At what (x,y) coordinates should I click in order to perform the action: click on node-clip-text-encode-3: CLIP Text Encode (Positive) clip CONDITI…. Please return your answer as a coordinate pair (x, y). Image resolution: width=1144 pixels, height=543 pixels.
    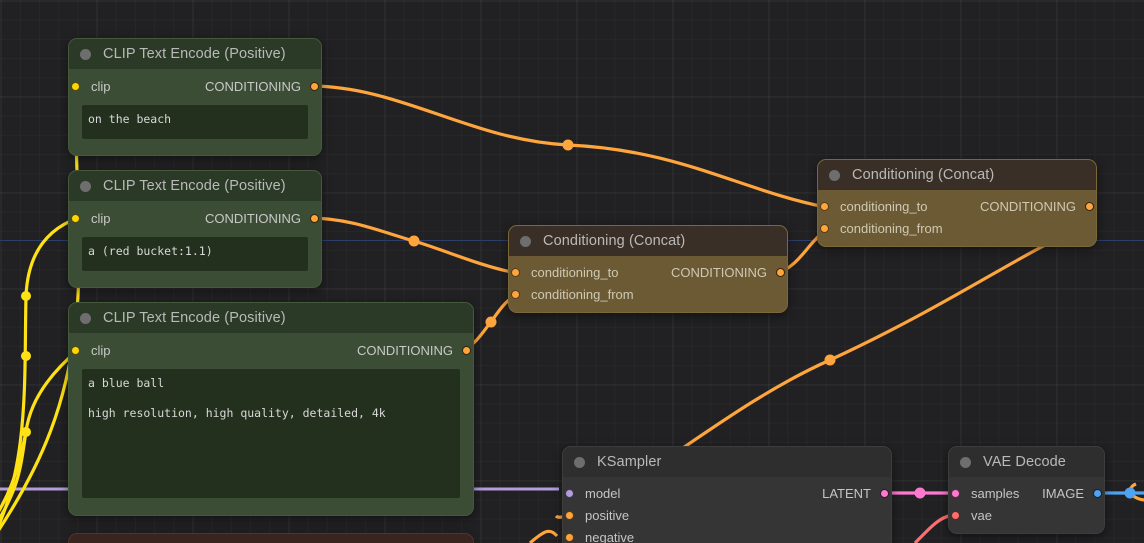
    Looking at the image, I should click on (271, 409).